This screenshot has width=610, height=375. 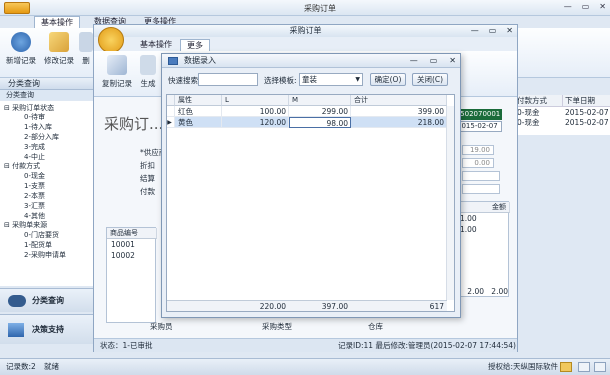 What do you see at coordinates (41, 137) in the screenshot?
I see `tree-item: 2-部分入库` at bounding box center [41, 137].